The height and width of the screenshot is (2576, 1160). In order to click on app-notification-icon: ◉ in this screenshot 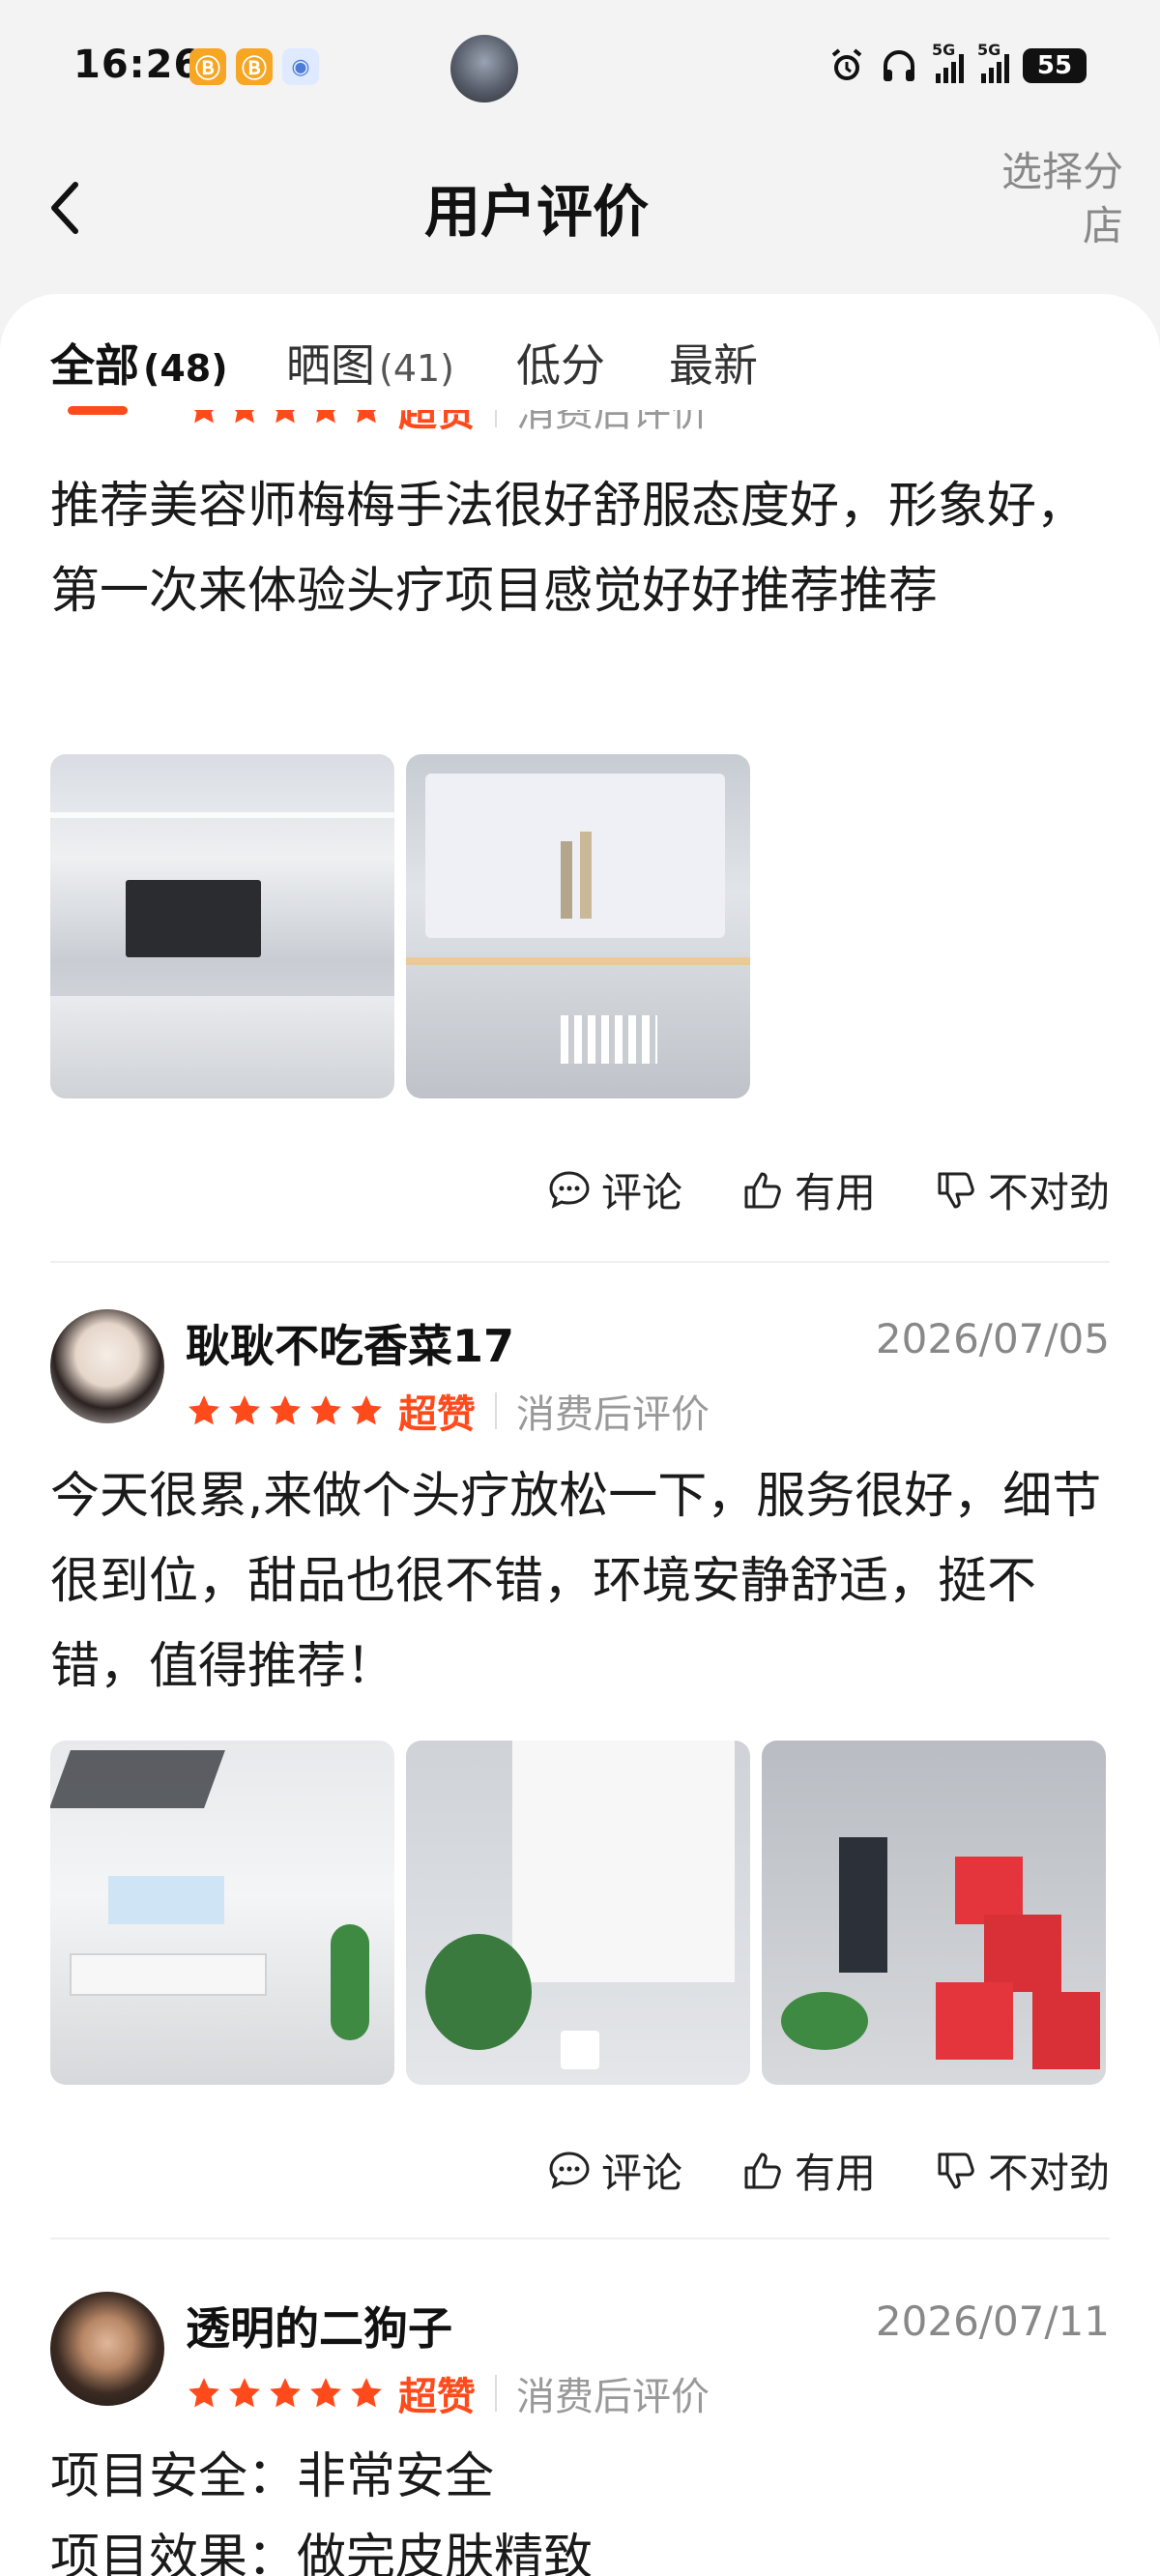, I will do `click(300, 66)`.